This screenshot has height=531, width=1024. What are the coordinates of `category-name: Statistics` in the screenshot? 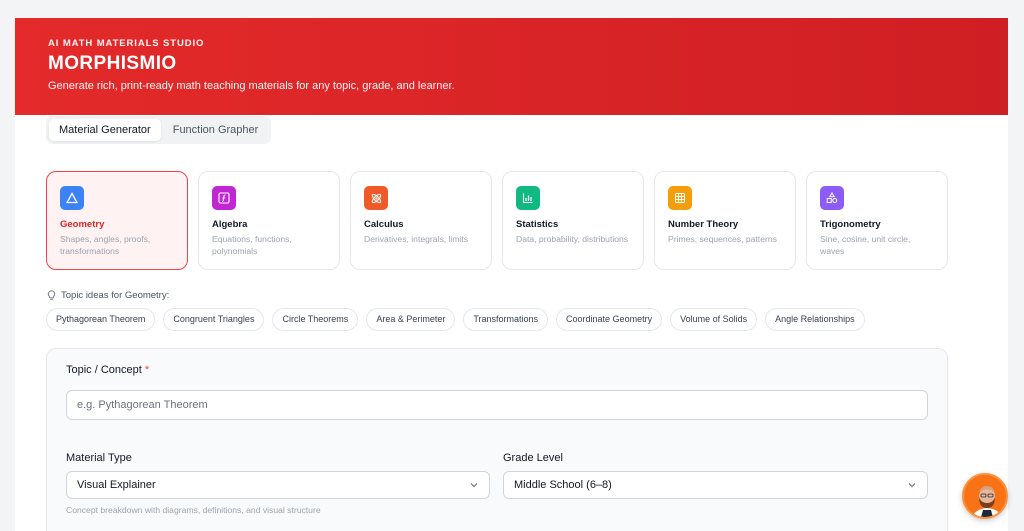 It's located at (537, 224).